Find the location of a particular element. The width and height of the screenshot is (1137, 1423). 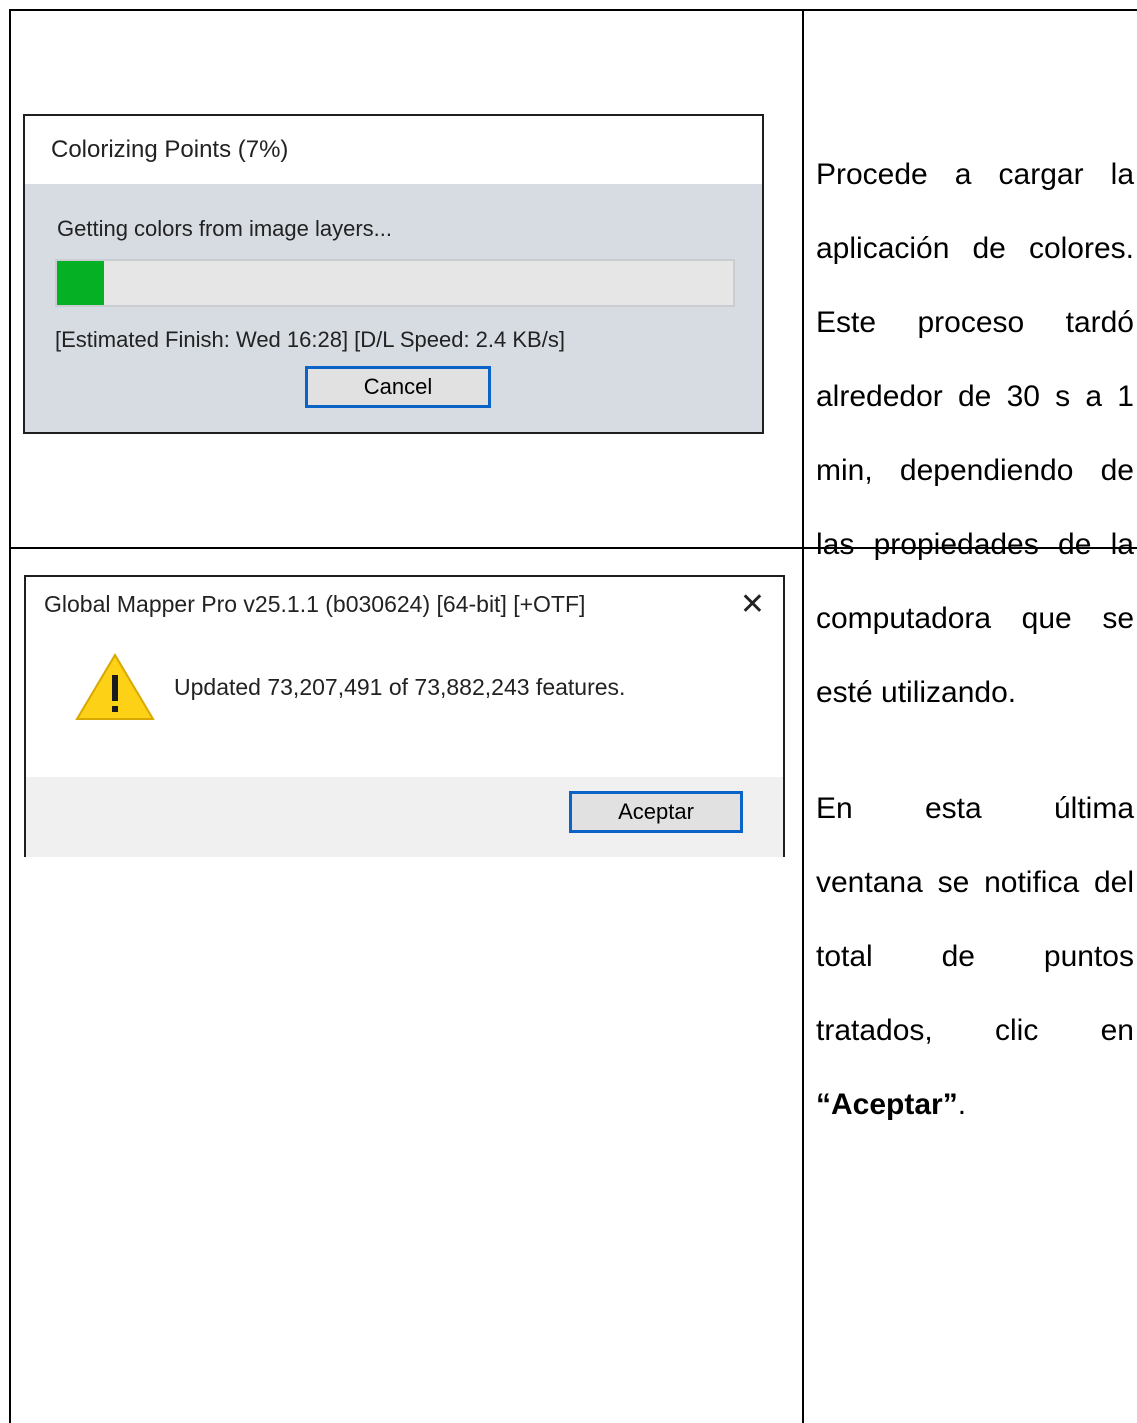

dialog-title: Colorizing Points (7%) is located at coordinates (393, 150).